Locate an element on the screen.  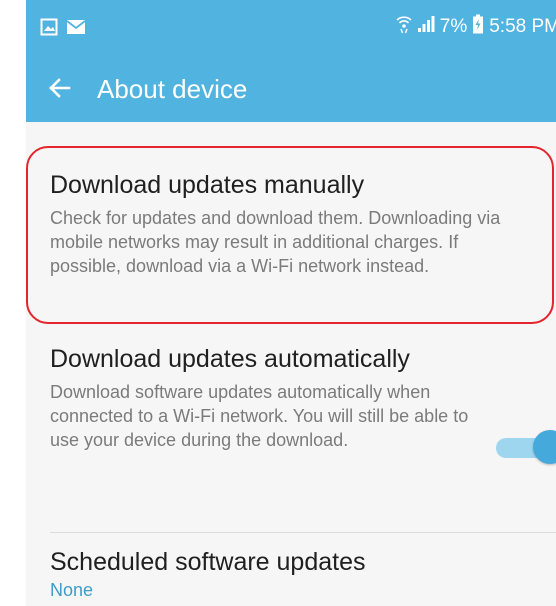
setting-value: None is located at coordinates (72, 590).